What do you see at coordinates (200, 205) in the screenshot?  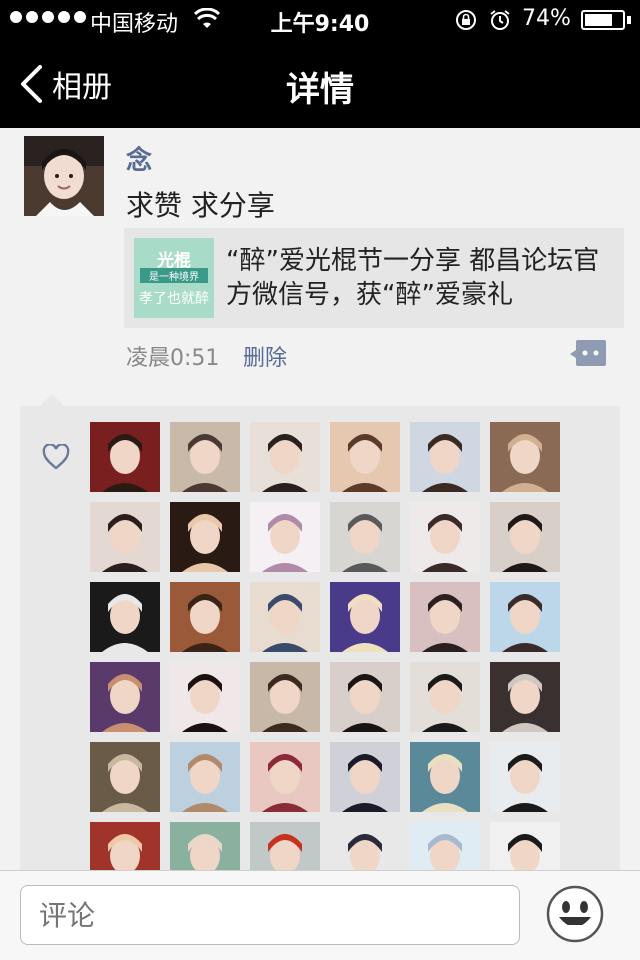 I see `post-text: 求赞 求分享` at bounding box center [200, 205].